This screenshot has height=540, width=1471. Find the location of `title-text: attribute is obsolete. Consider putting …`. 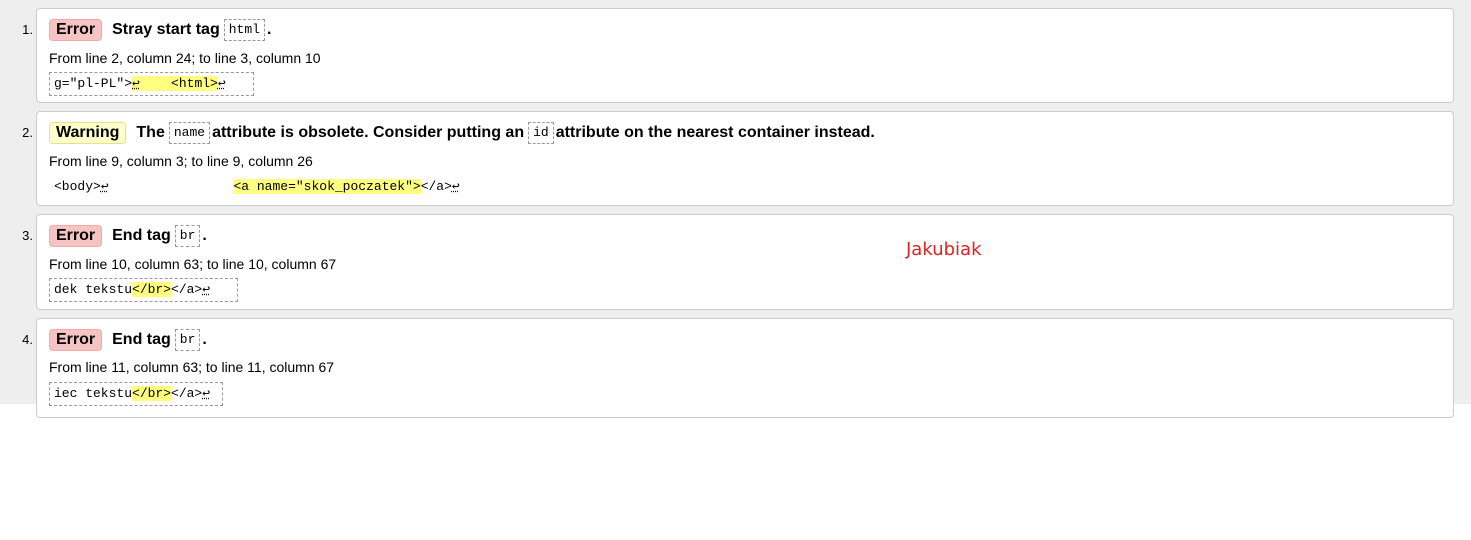

title-text: attribute is obsolete. Consider putting … is located at coordinates (368, 132).